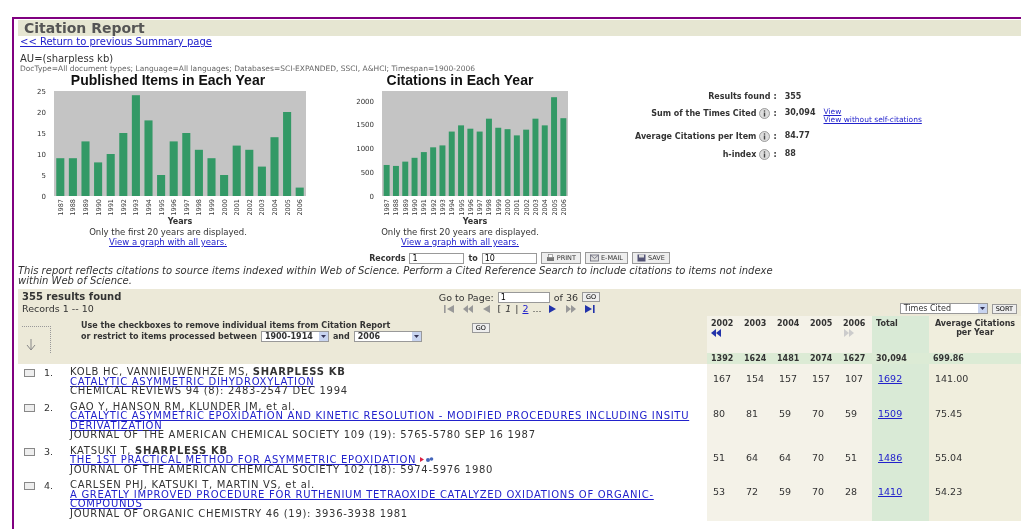 This screenshot has width=1021, height=529. Describe the element at coordinates (594, 258) in the screenshot. I see `envelope-icon` at that location.